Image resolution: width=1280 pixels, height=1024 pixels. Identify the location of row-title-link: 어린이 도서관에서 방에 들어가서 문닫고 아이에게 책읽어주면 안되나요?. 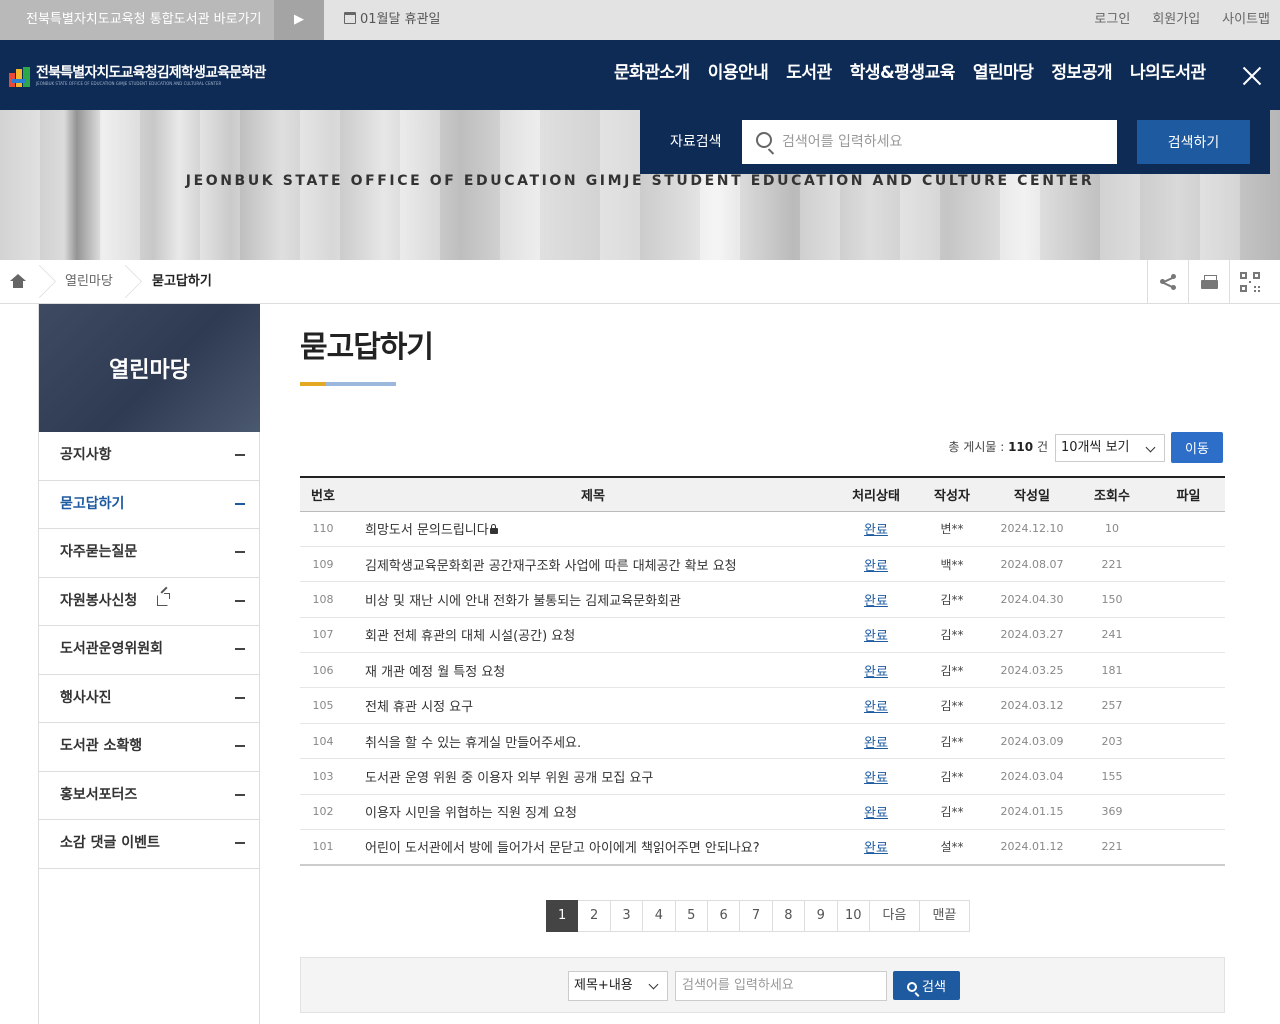
(593, 847).